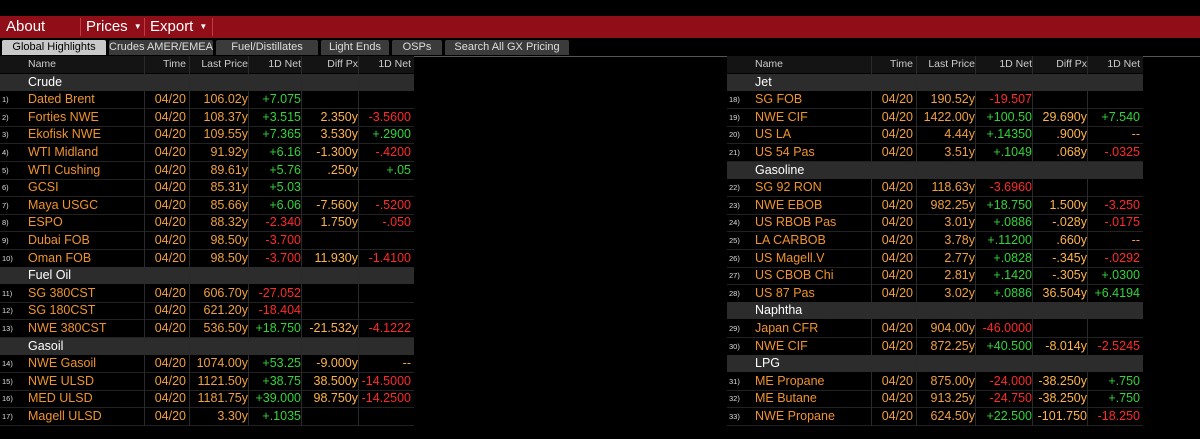  Describe the element at coordinates (812, 222) in the screenshot. I see `instrument-name: US RBOB Pas` at that location.